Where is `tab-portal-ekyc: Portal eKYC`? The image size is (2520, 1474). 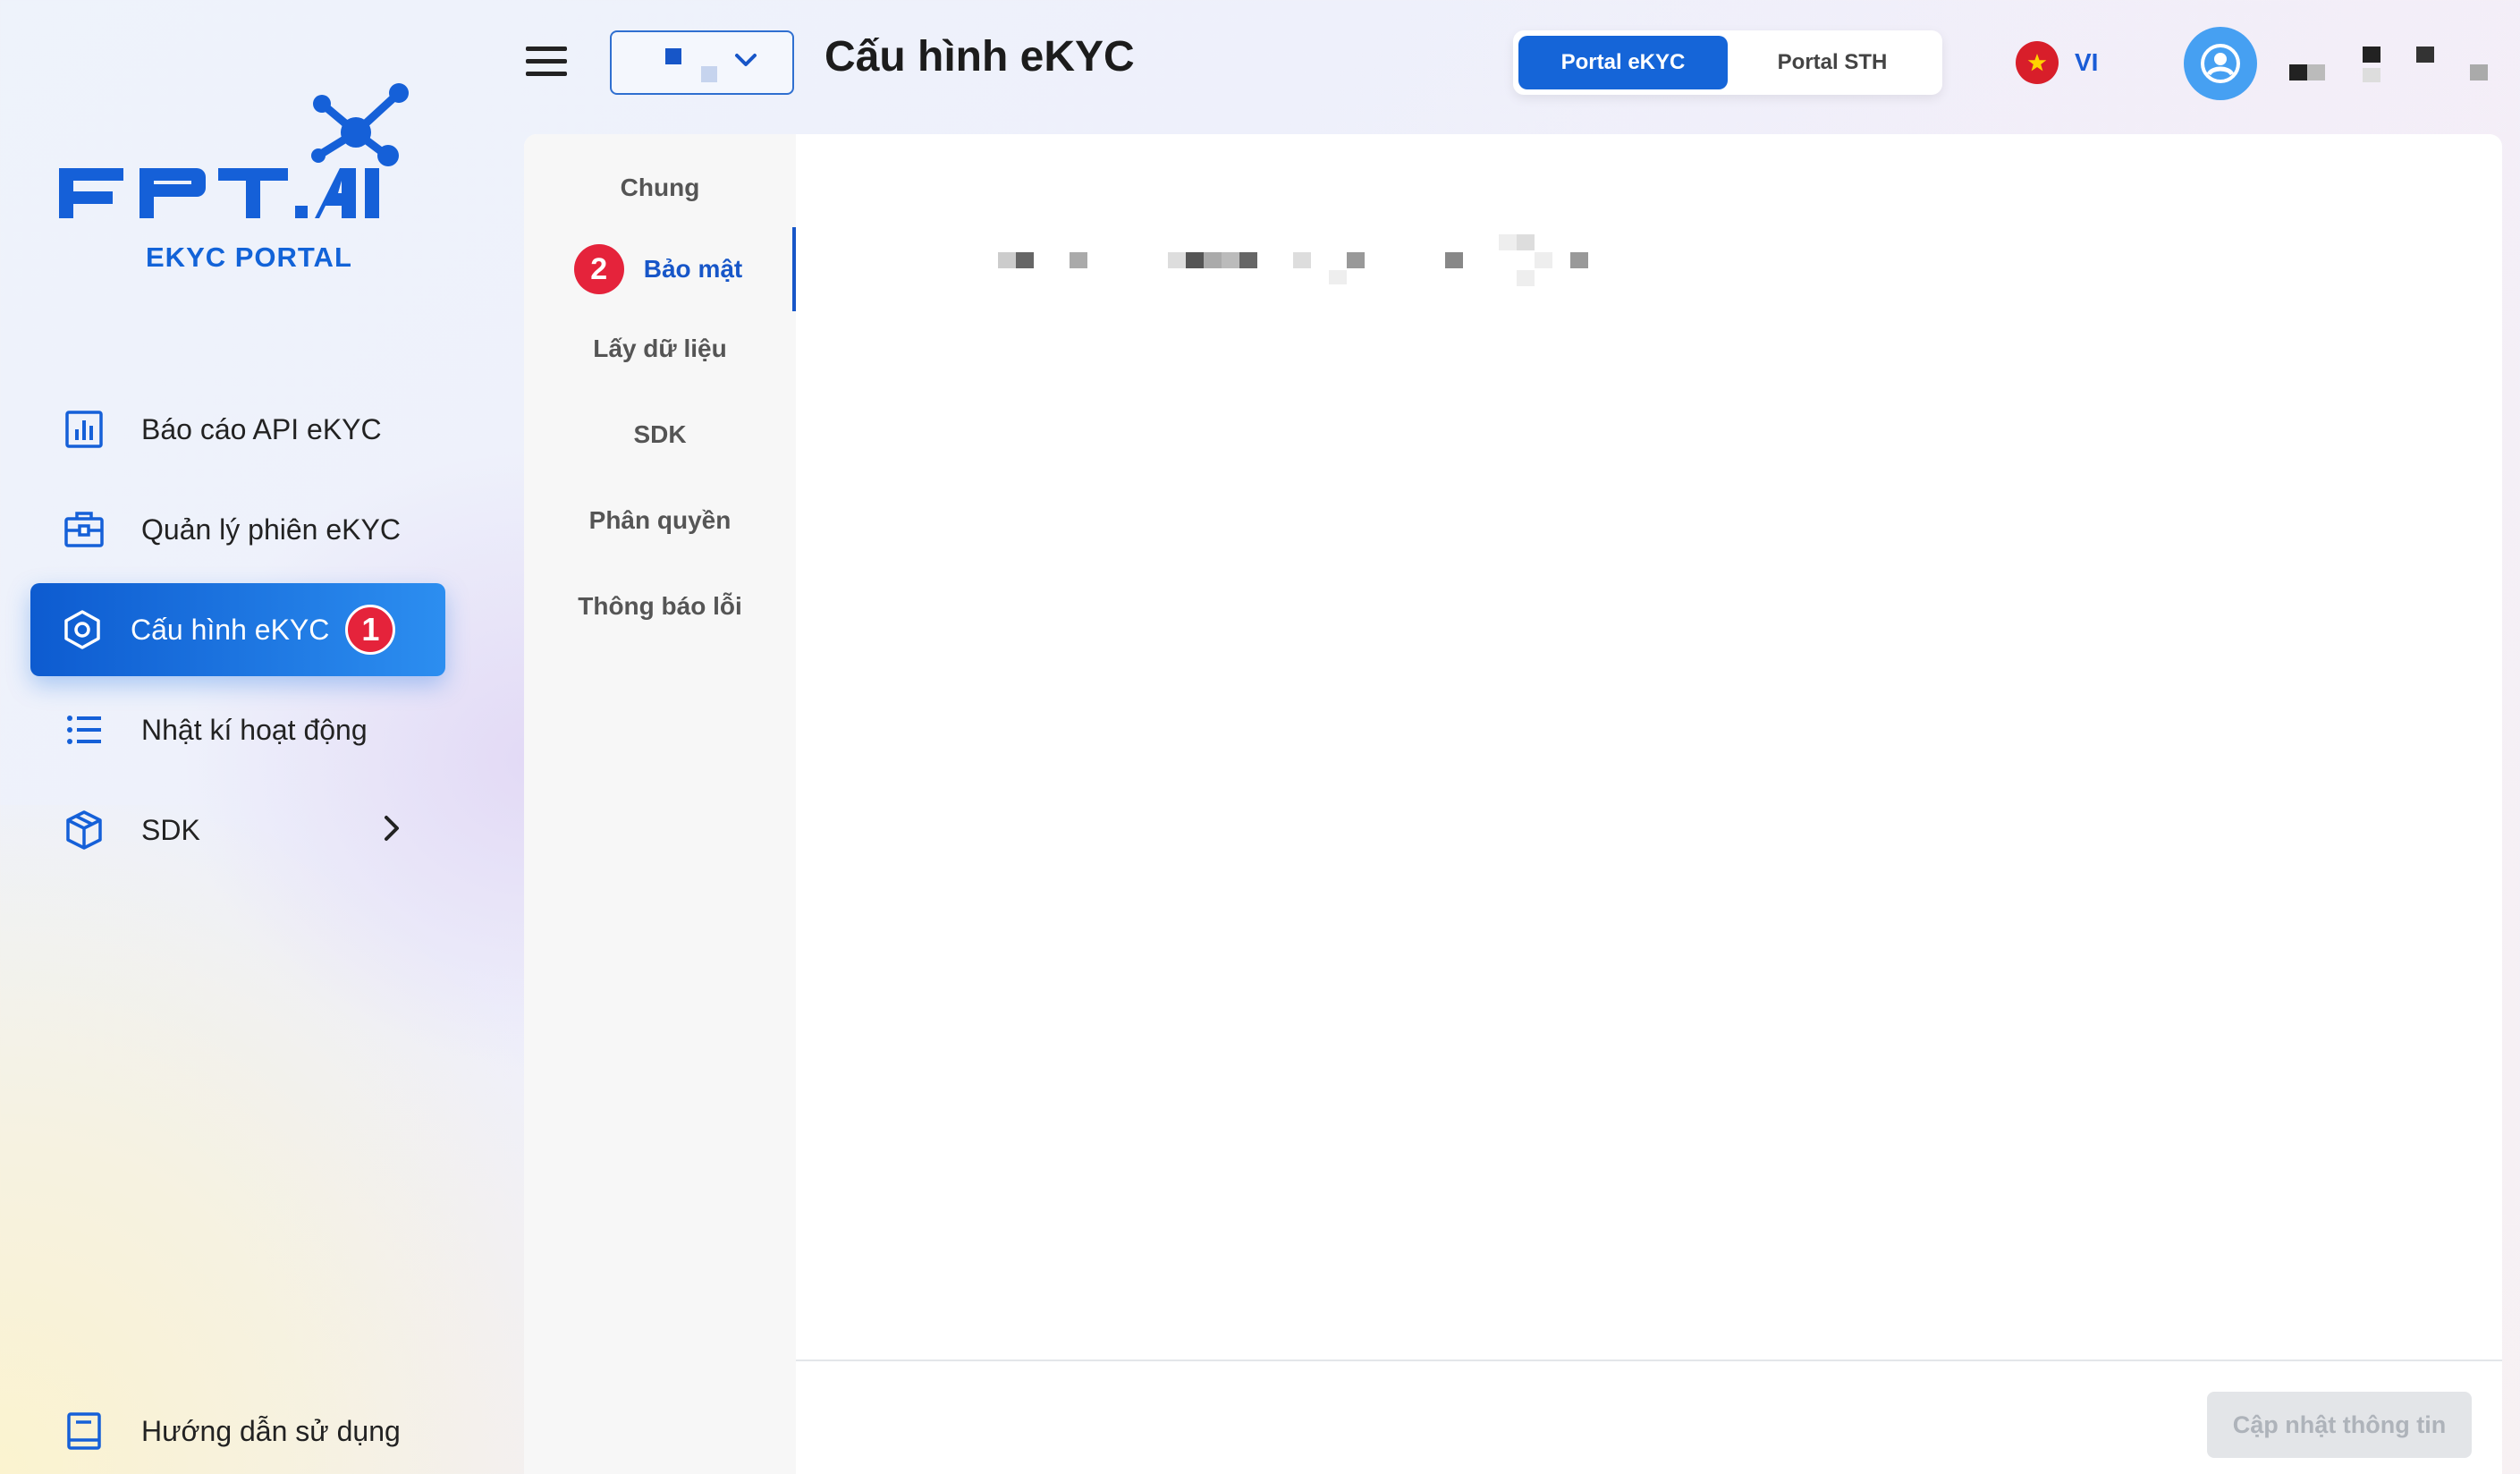
tab-portal-ekyc: Portal eKYC is located at coordinates (1623, 62).